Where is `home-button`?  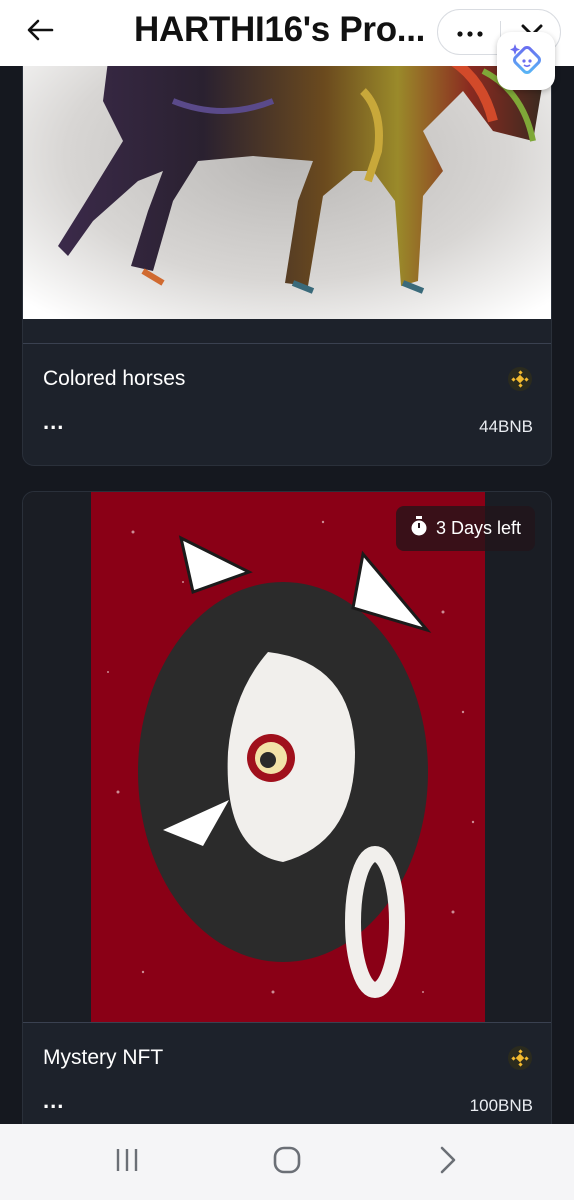
home-button is located at coordinates (287, 1162).